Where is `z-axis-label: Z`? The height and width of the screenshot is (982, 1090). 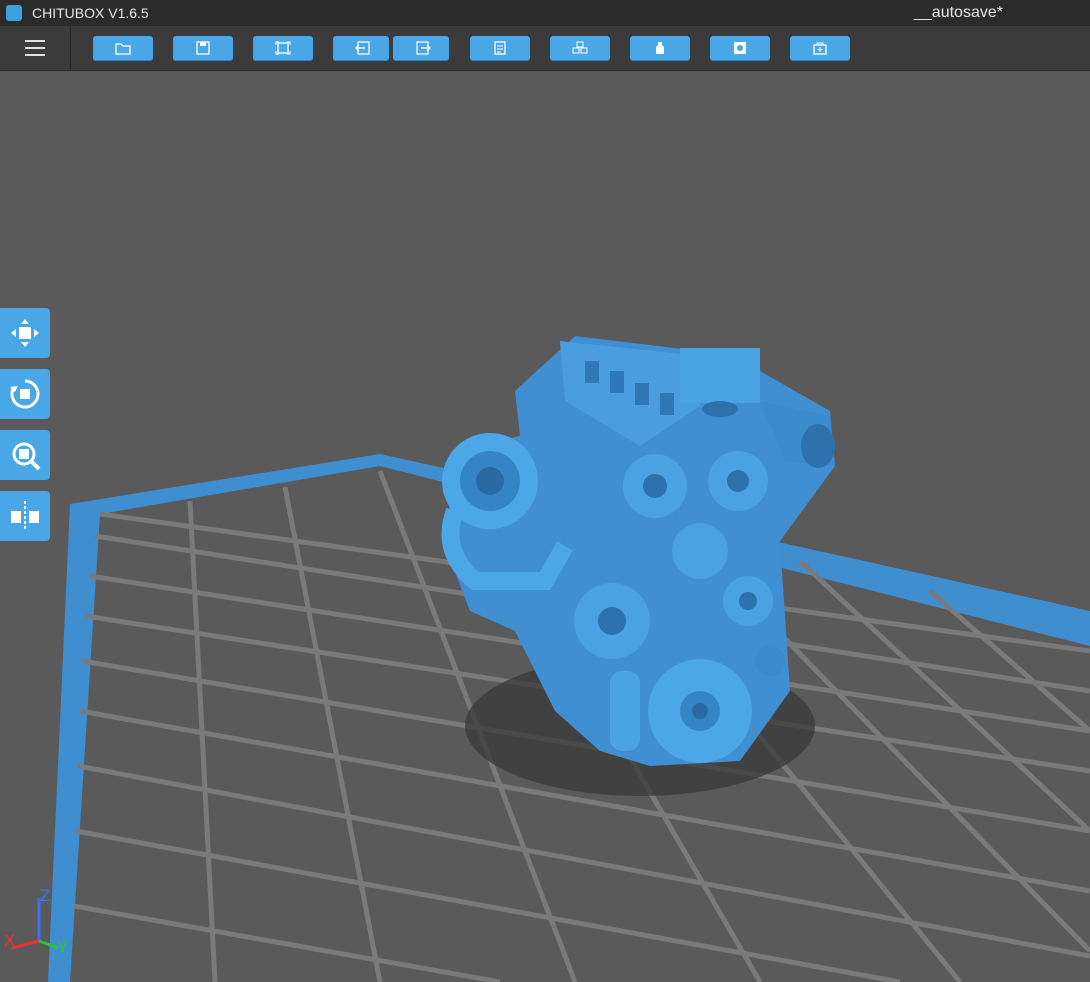 z-axis-label: Z is located at coordinates (45, 895).